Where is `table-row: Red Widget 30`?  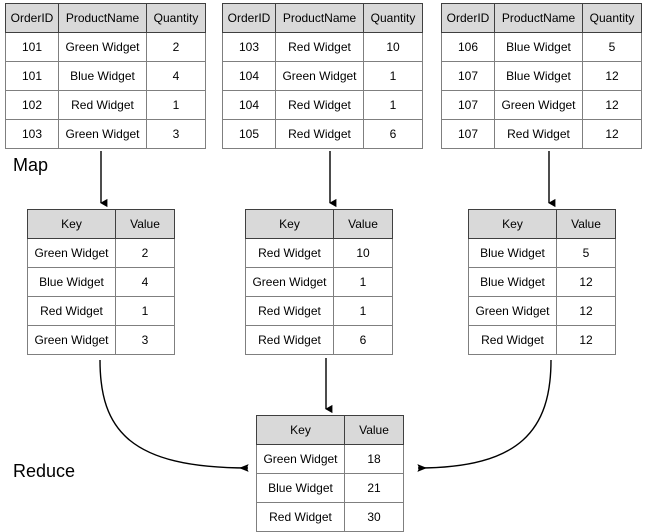 table-row: Red Widget 30 is located at coordinates (330, 517).